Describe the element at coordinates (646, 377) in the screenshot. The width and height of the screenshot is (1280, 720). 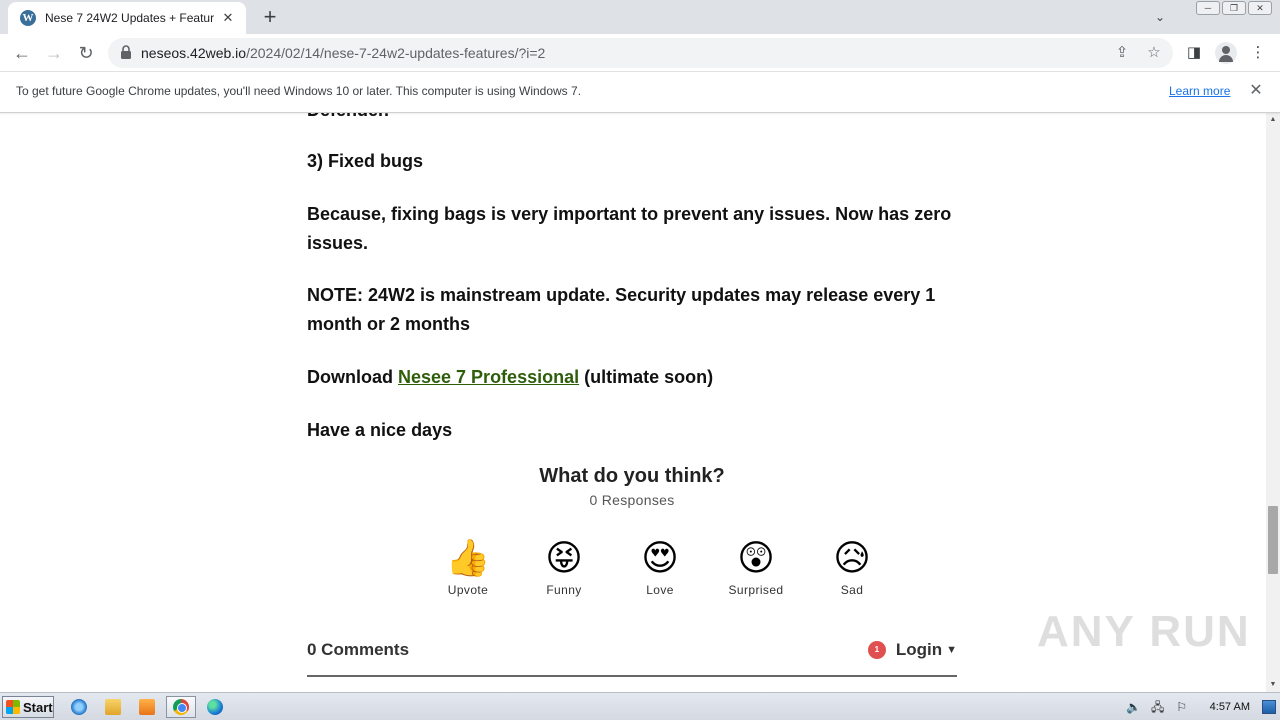
I see `download-suffix: (ultimate soon)` at that location.